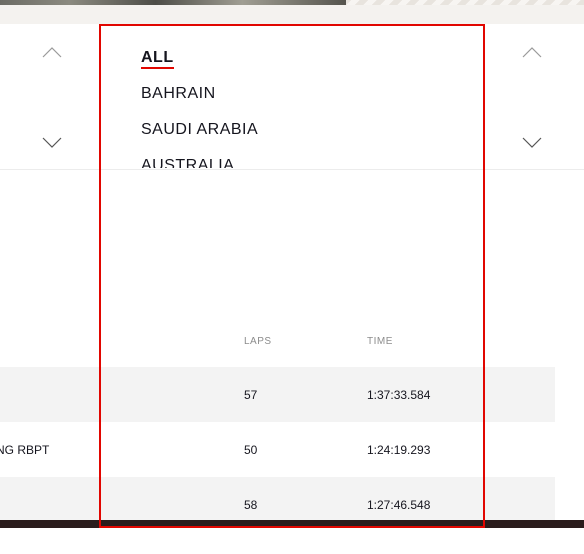  What do you see at coordinates (251, 505) in the screenshot?
I see `laps-cell: 58` at bounding box center [251, 505].